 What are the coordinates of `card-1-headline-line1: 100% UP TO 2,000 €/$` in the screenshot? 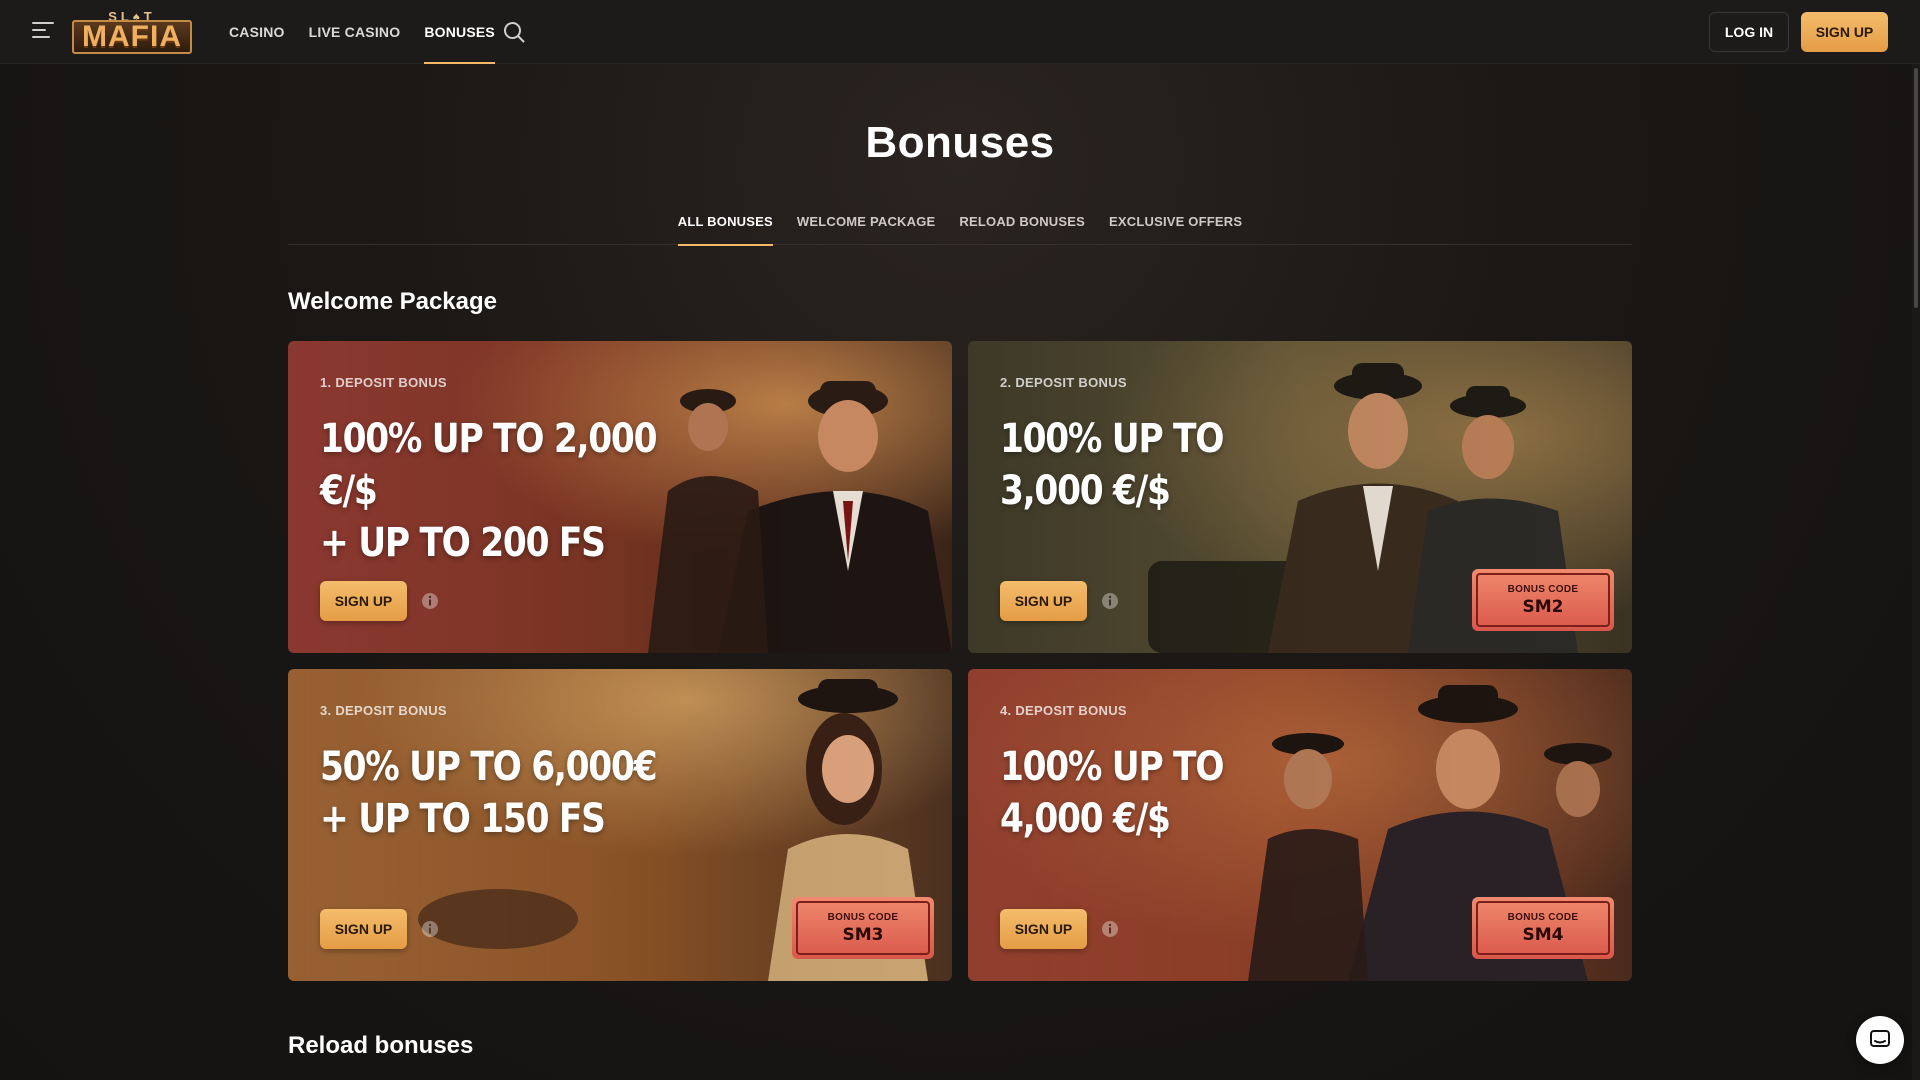 It's located at (489, 465).